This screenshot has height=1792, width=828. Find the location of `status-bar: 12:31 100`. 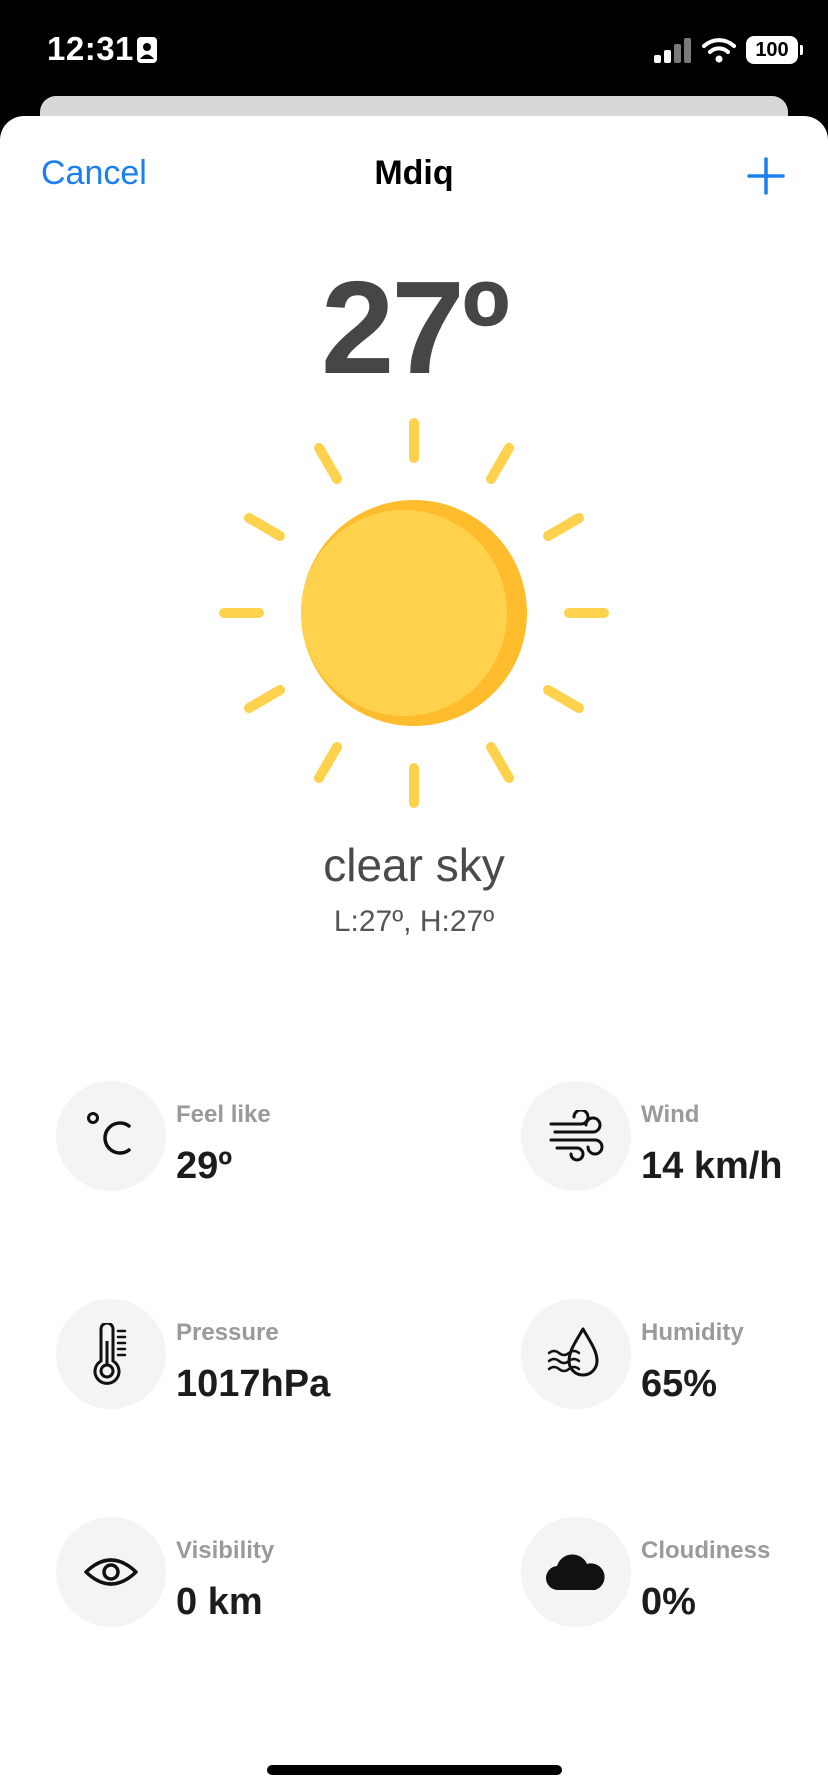

status-bar: 12:31 100 is located at coordinates (414, 50).